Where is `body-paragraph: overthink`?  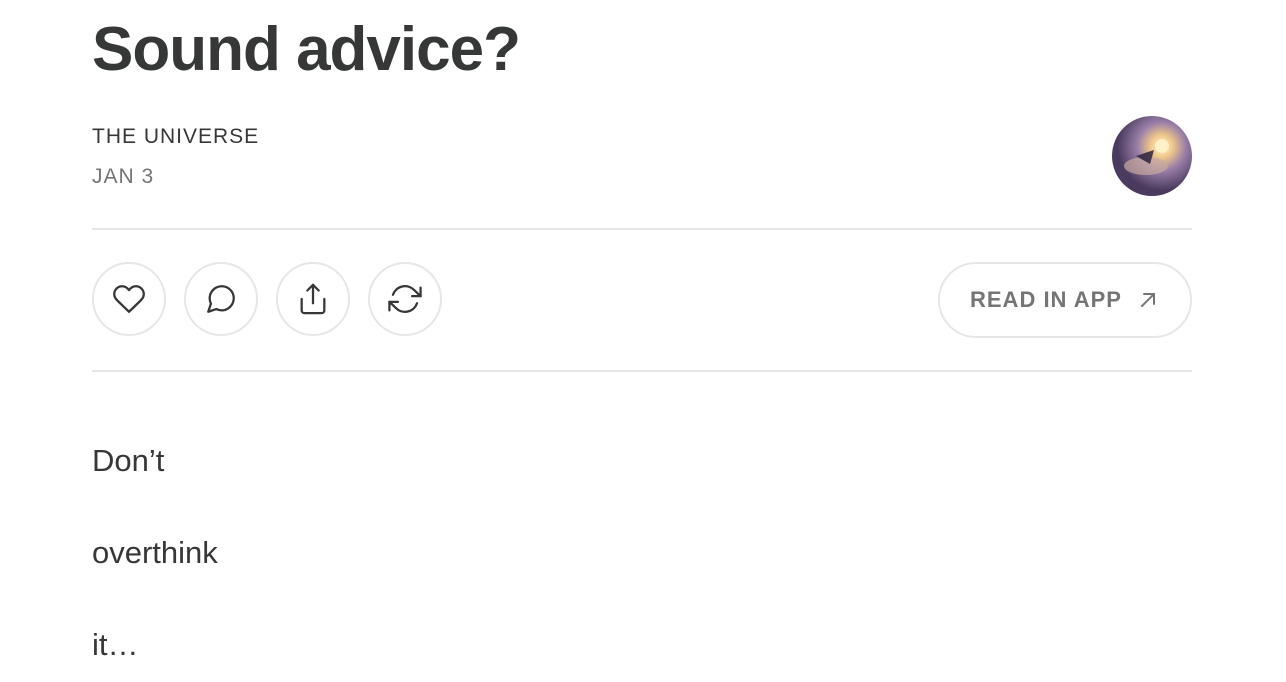
body-paragraph: overthink is located at coordinates (155, 552).